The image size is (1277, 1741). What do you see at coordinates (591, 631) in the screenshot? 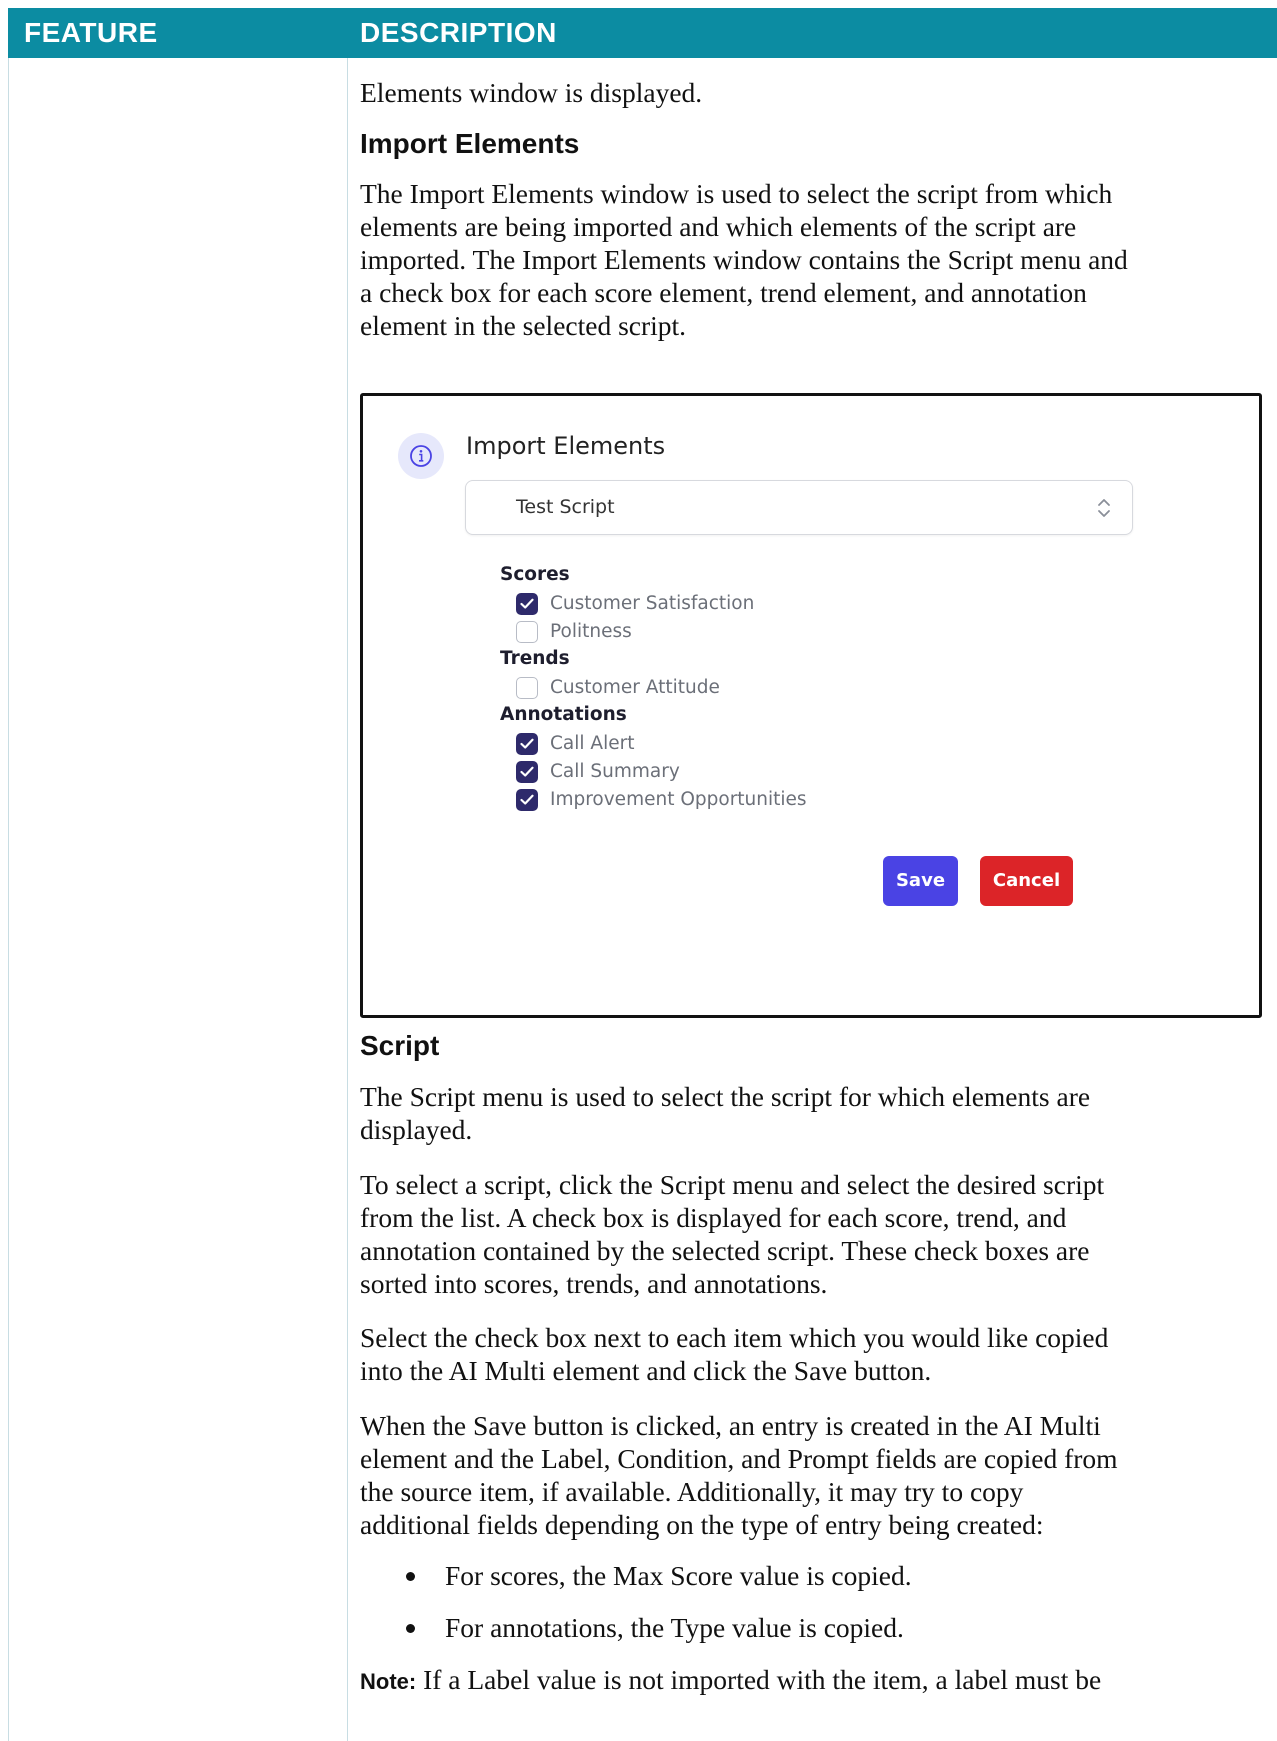
I see `checkbox-label: Politness` at bounding box center [591, 631].